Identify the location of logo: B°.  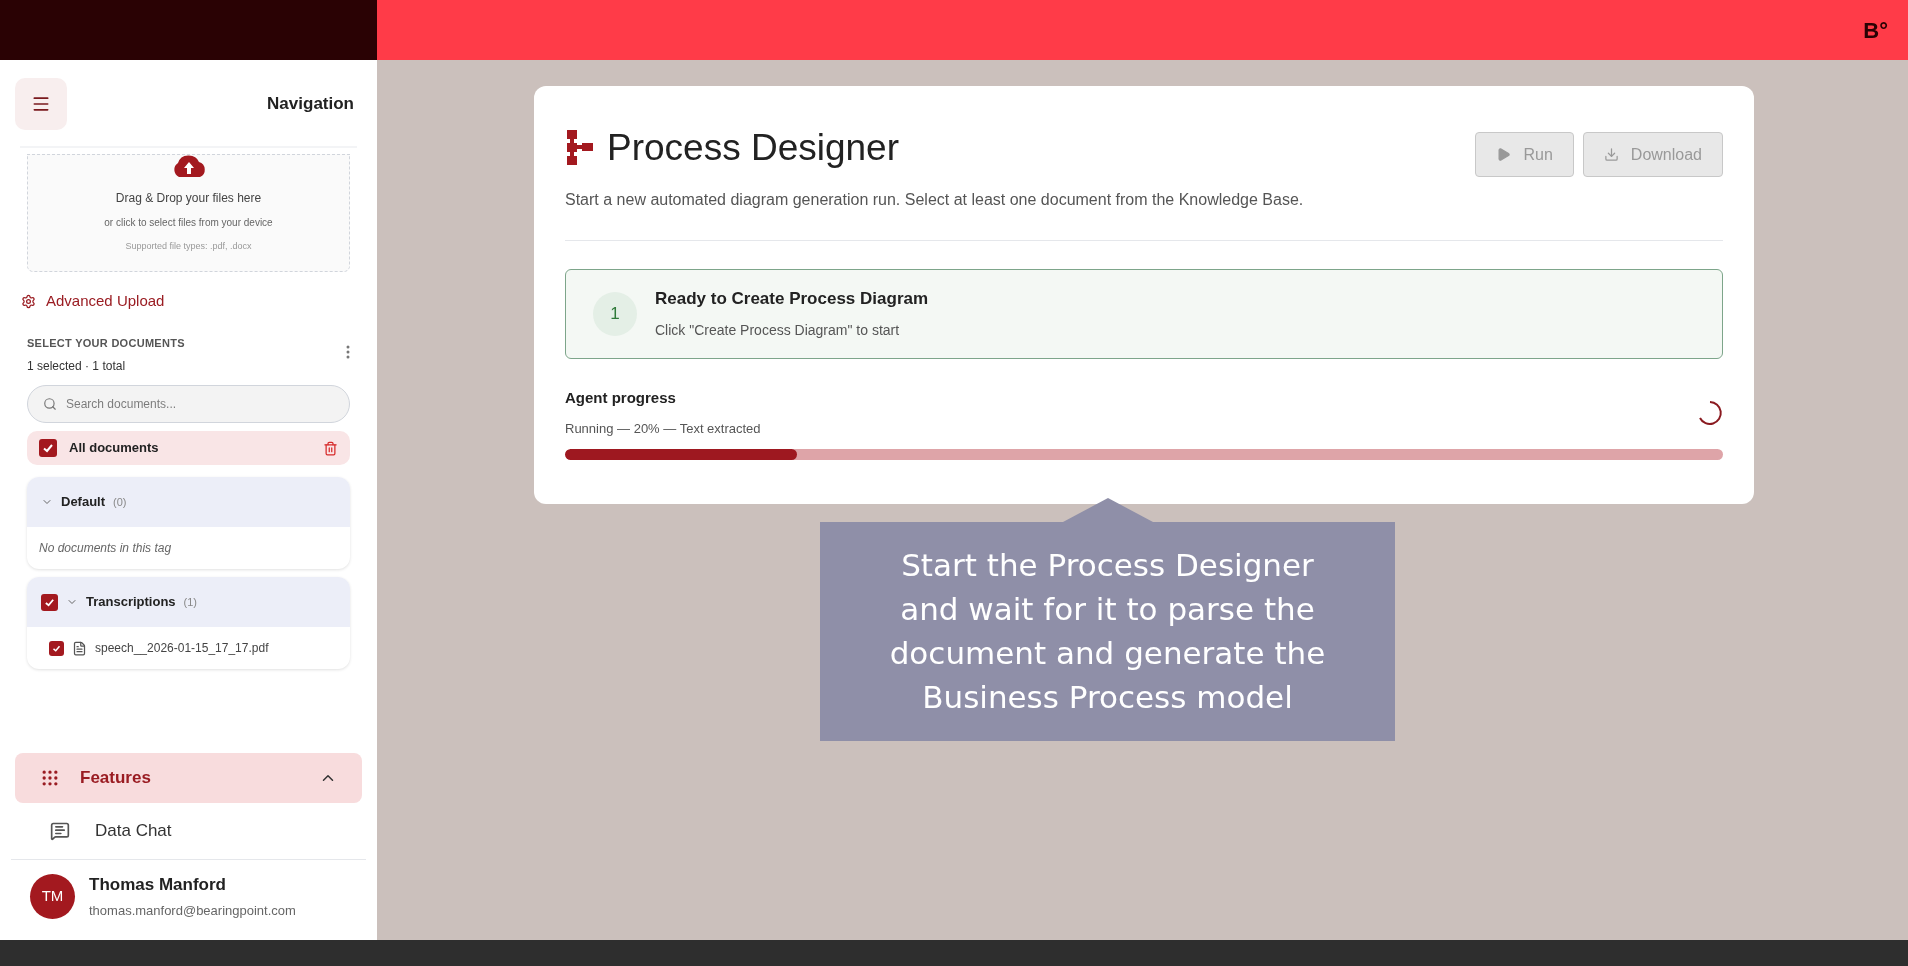
(1875, 30).